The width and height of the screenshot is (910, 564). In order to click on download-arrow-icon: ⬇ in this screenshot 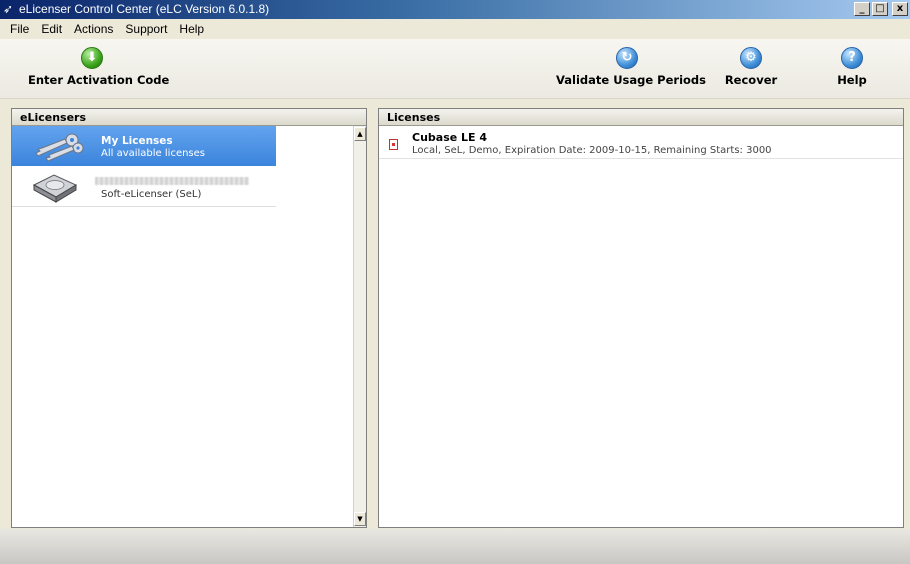, I will do `click(92, 58)`.